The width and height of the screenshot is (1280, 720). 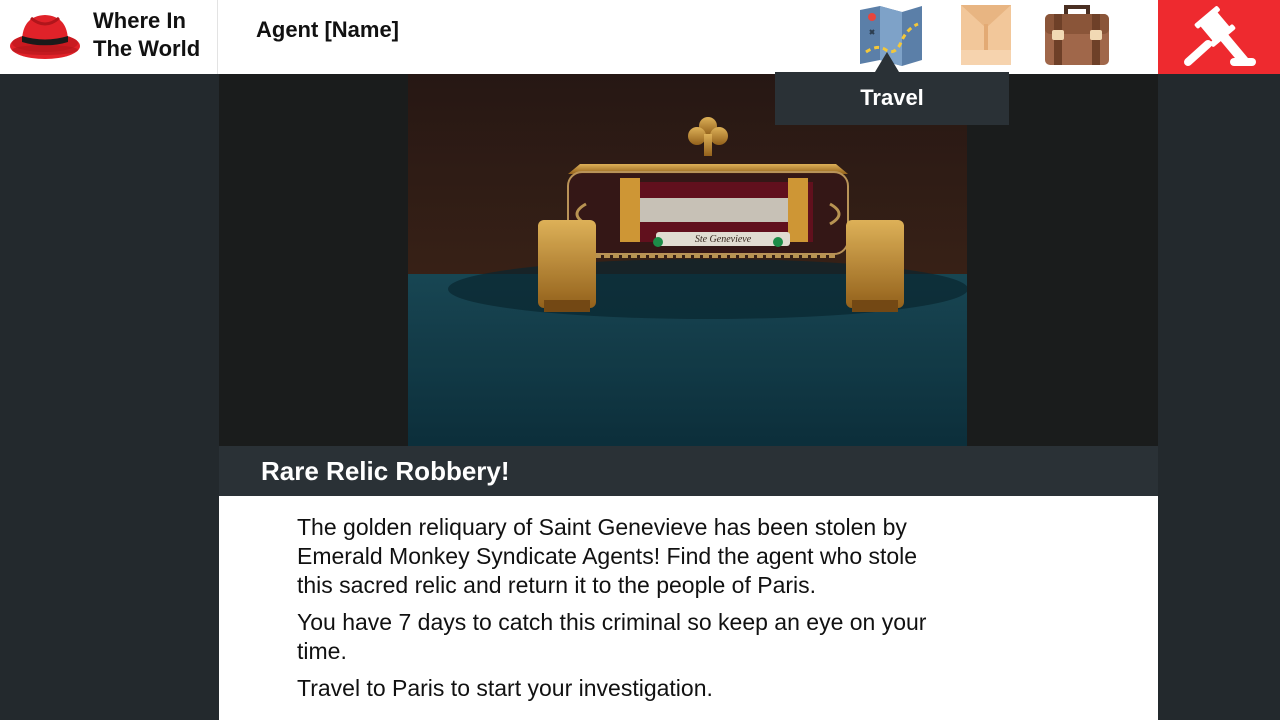 I want to click on logo: Where In The World, so click(x=109, y=37).